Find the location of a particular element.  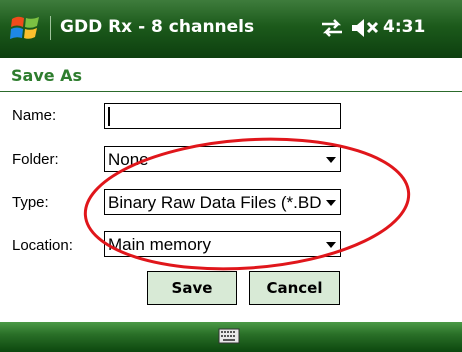

location-value: Main memory is located at coordinates (159, 244).